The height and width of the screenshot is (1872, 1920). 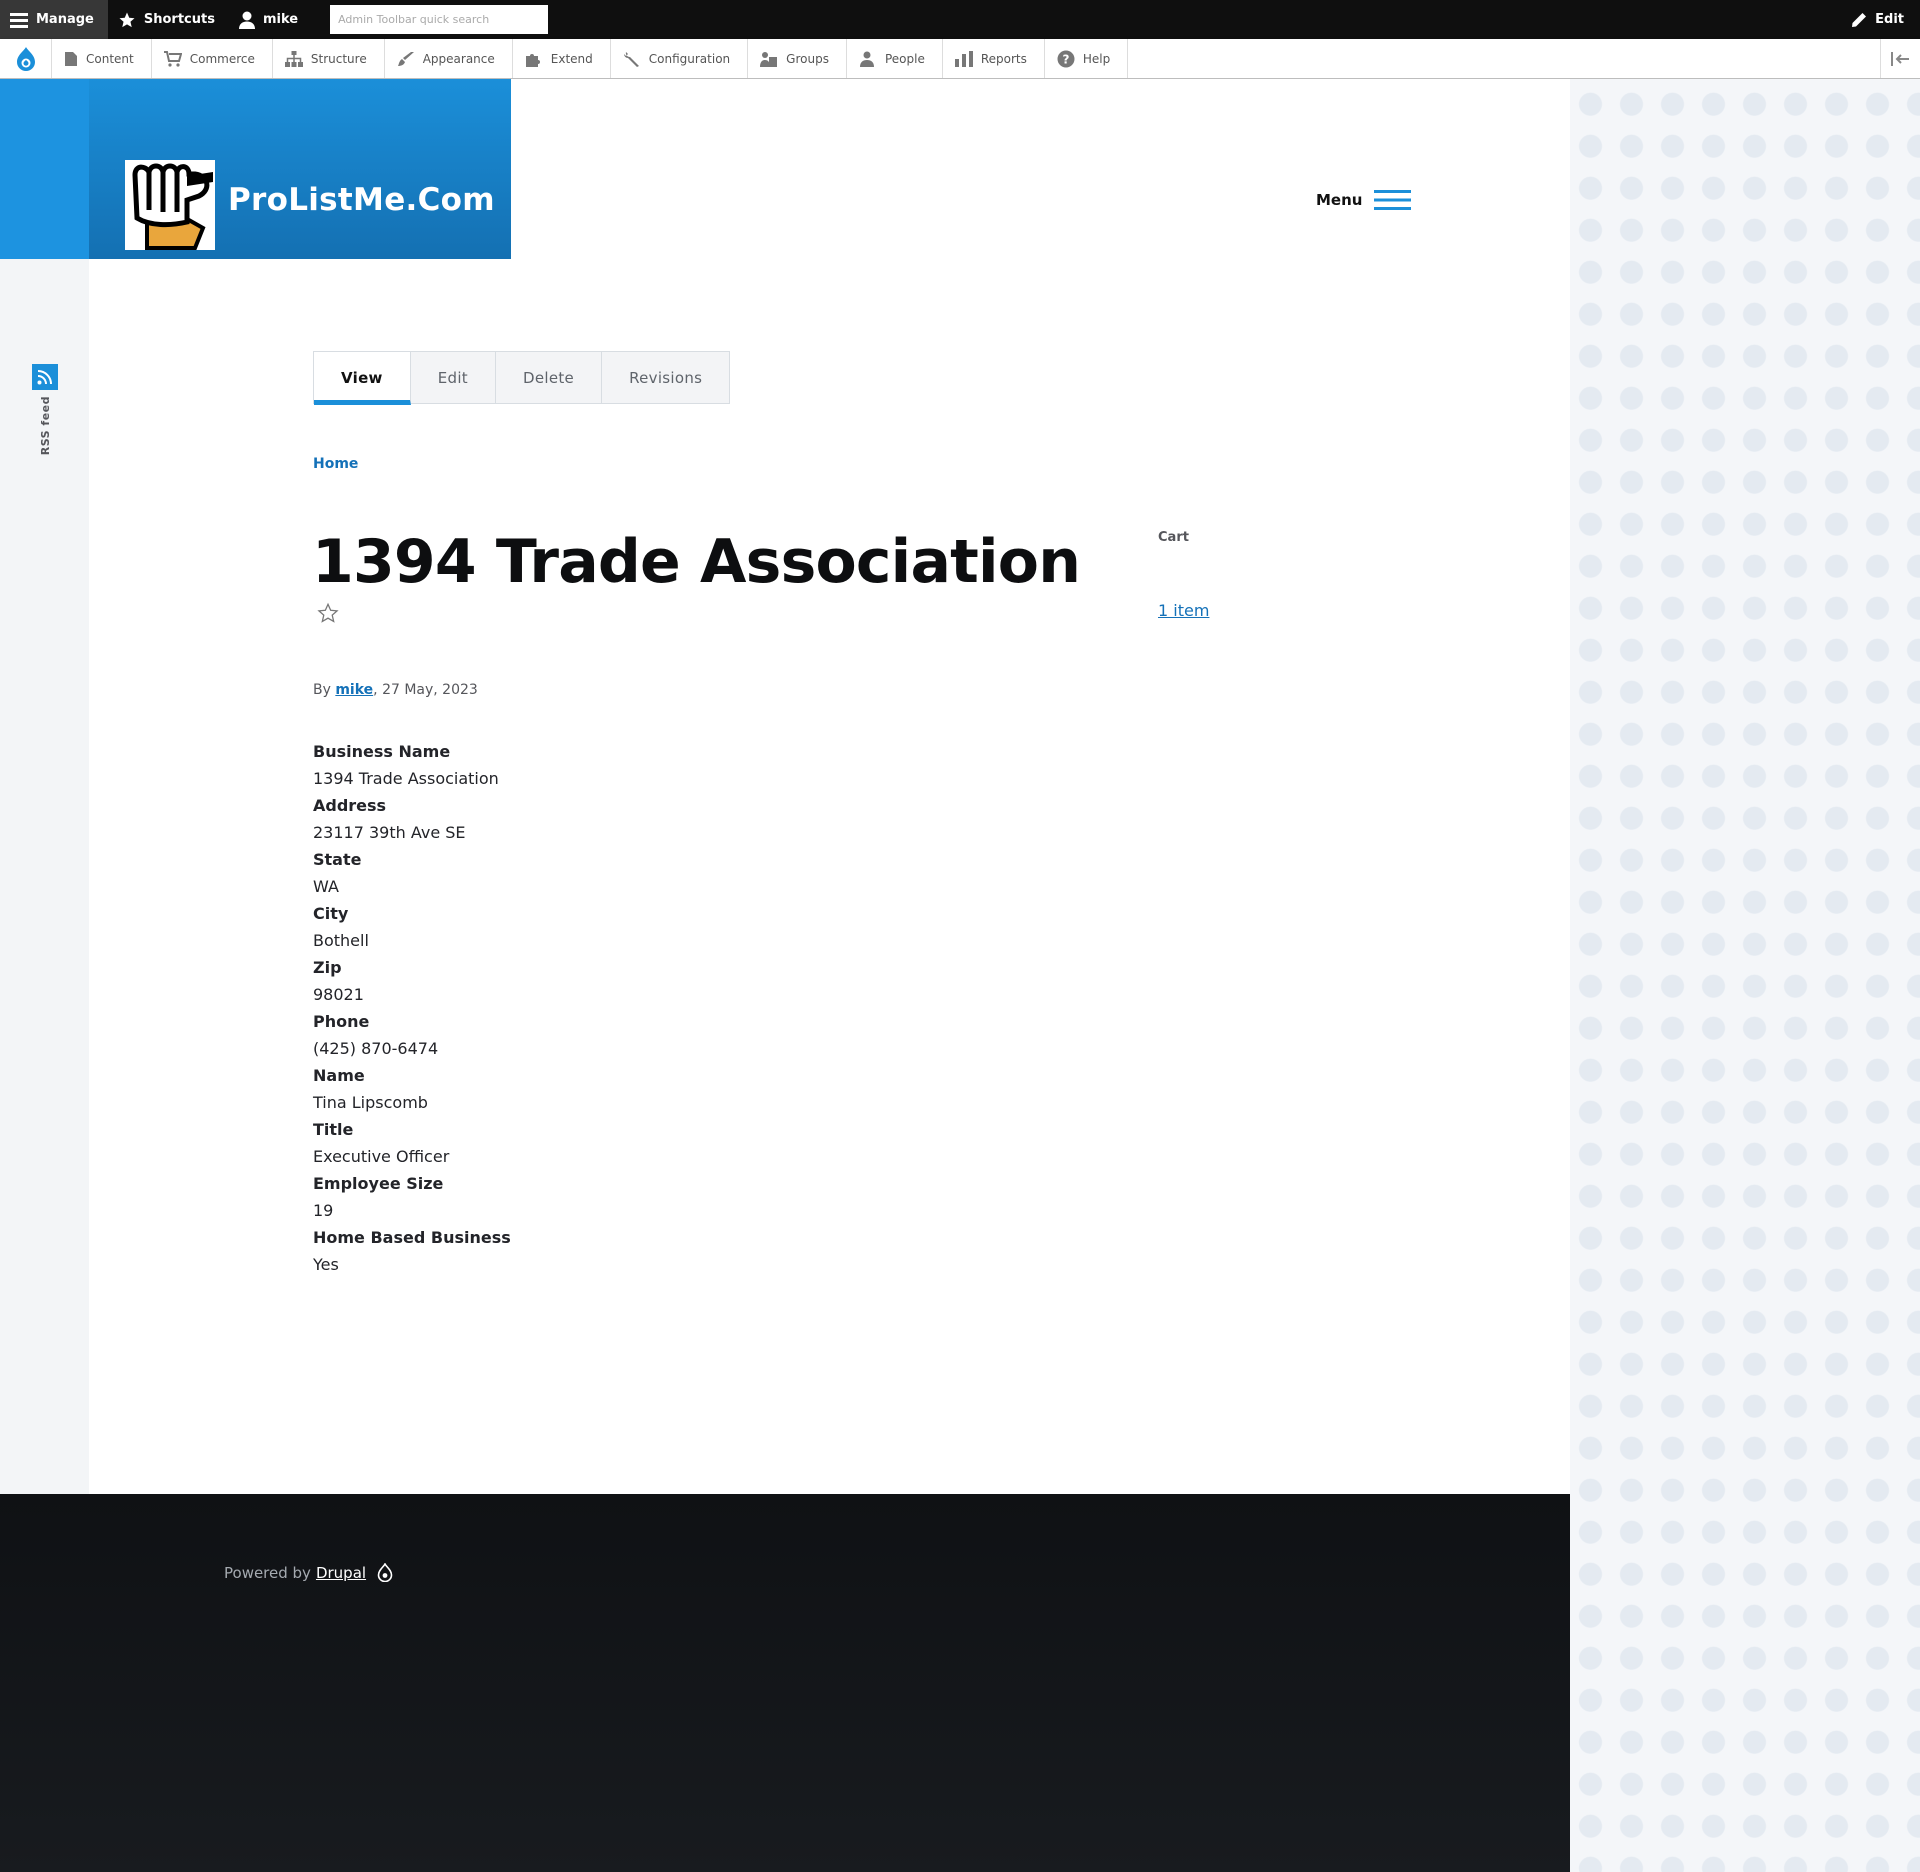 I want to click on rss-icon-box, so click(x=45, y=377).